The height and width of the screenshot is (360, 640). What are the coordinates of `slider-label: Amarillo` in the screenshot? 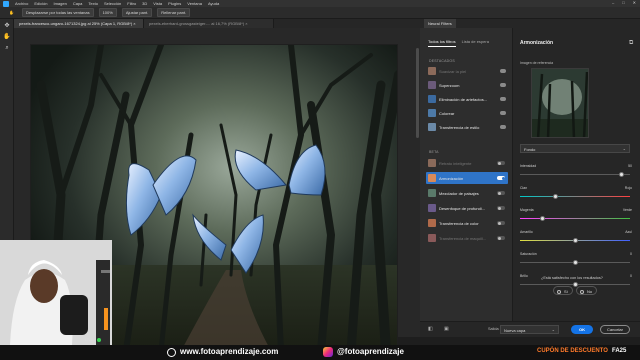 It's located at (526, 232).